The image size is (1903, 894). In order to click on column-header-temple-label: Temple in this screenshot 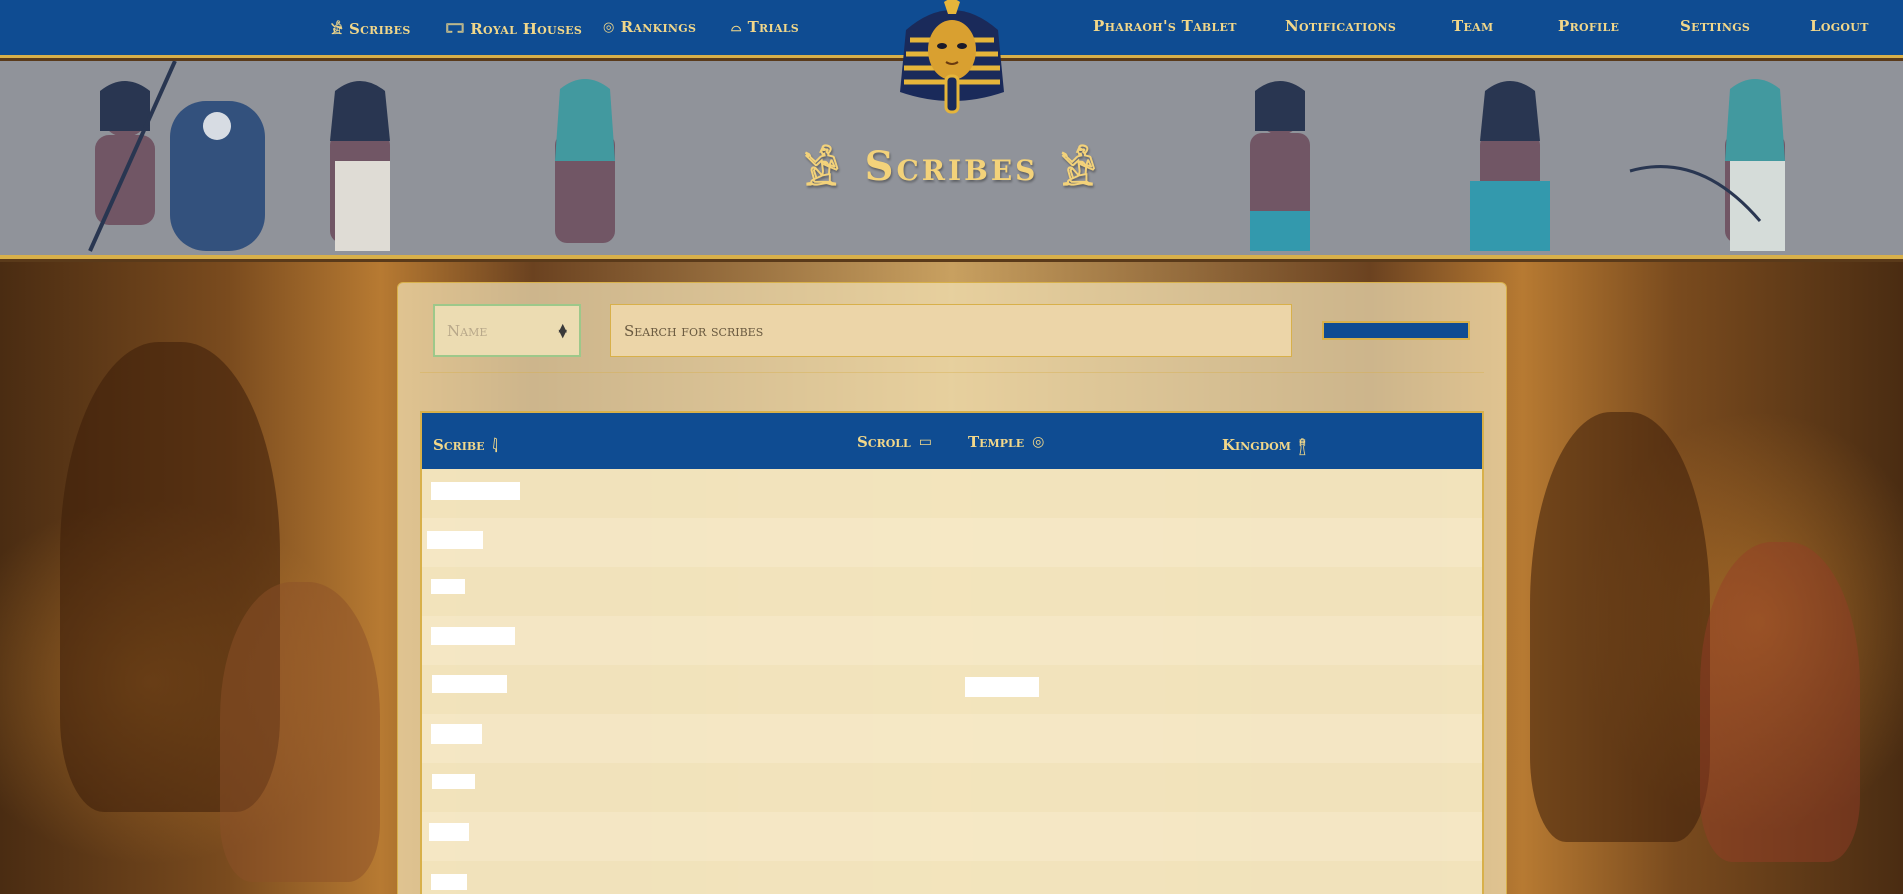, I will do `click(996, 442)`.